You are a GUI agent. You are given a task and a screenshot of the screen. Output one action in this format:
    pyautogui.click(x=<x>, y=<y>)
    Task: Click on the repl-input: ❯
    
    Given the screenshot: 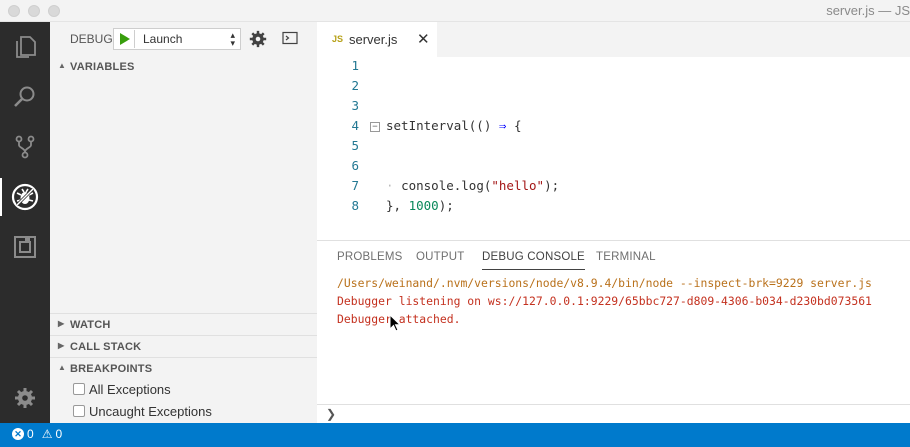 What is the action you would take?
    pyautogui.click(x=613, y=414)
    